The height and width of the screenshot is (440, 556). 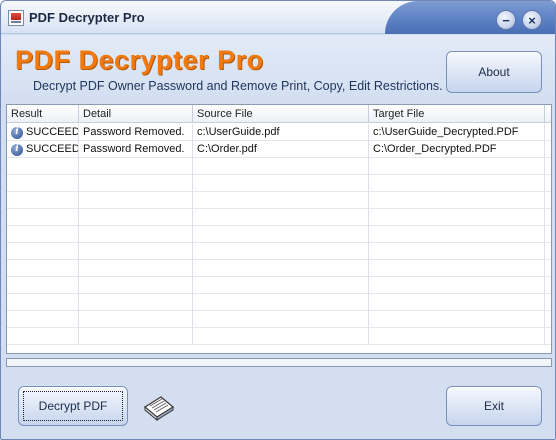 I want to click on exit-button: Exit, so click(x=494, y=406).